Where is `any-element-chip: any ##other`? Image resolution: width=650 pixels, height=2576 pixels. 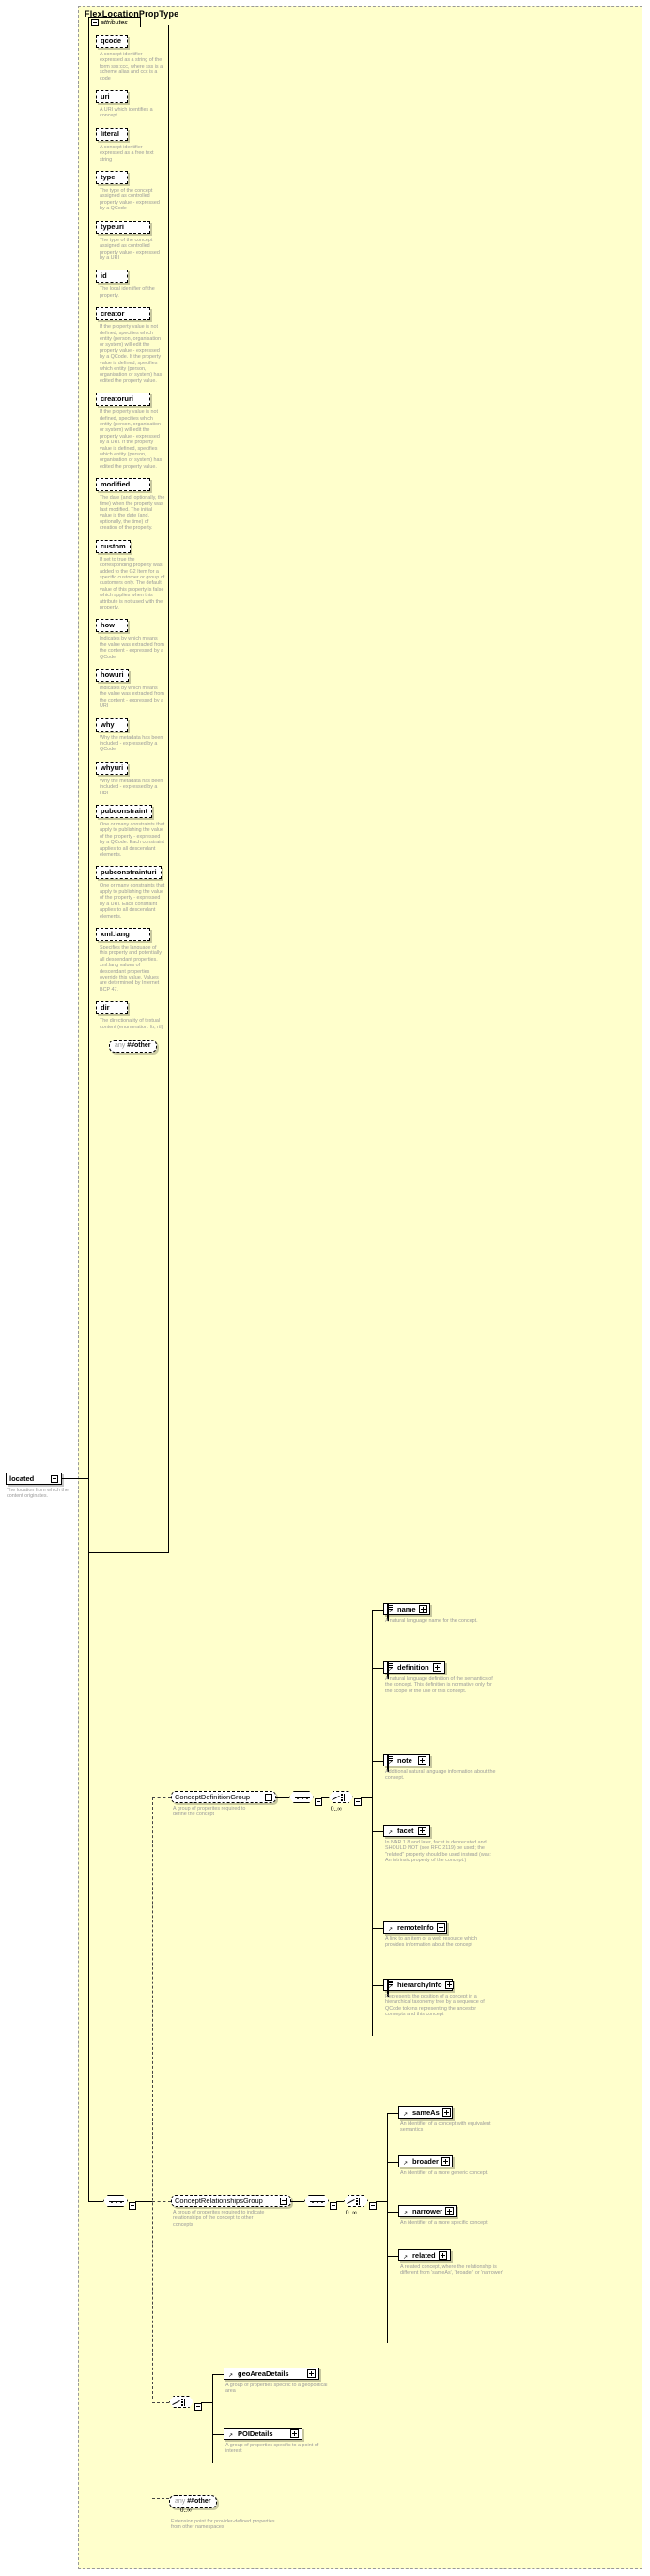 any-element-chip: any ##other is located at coordinates (193, 2501).